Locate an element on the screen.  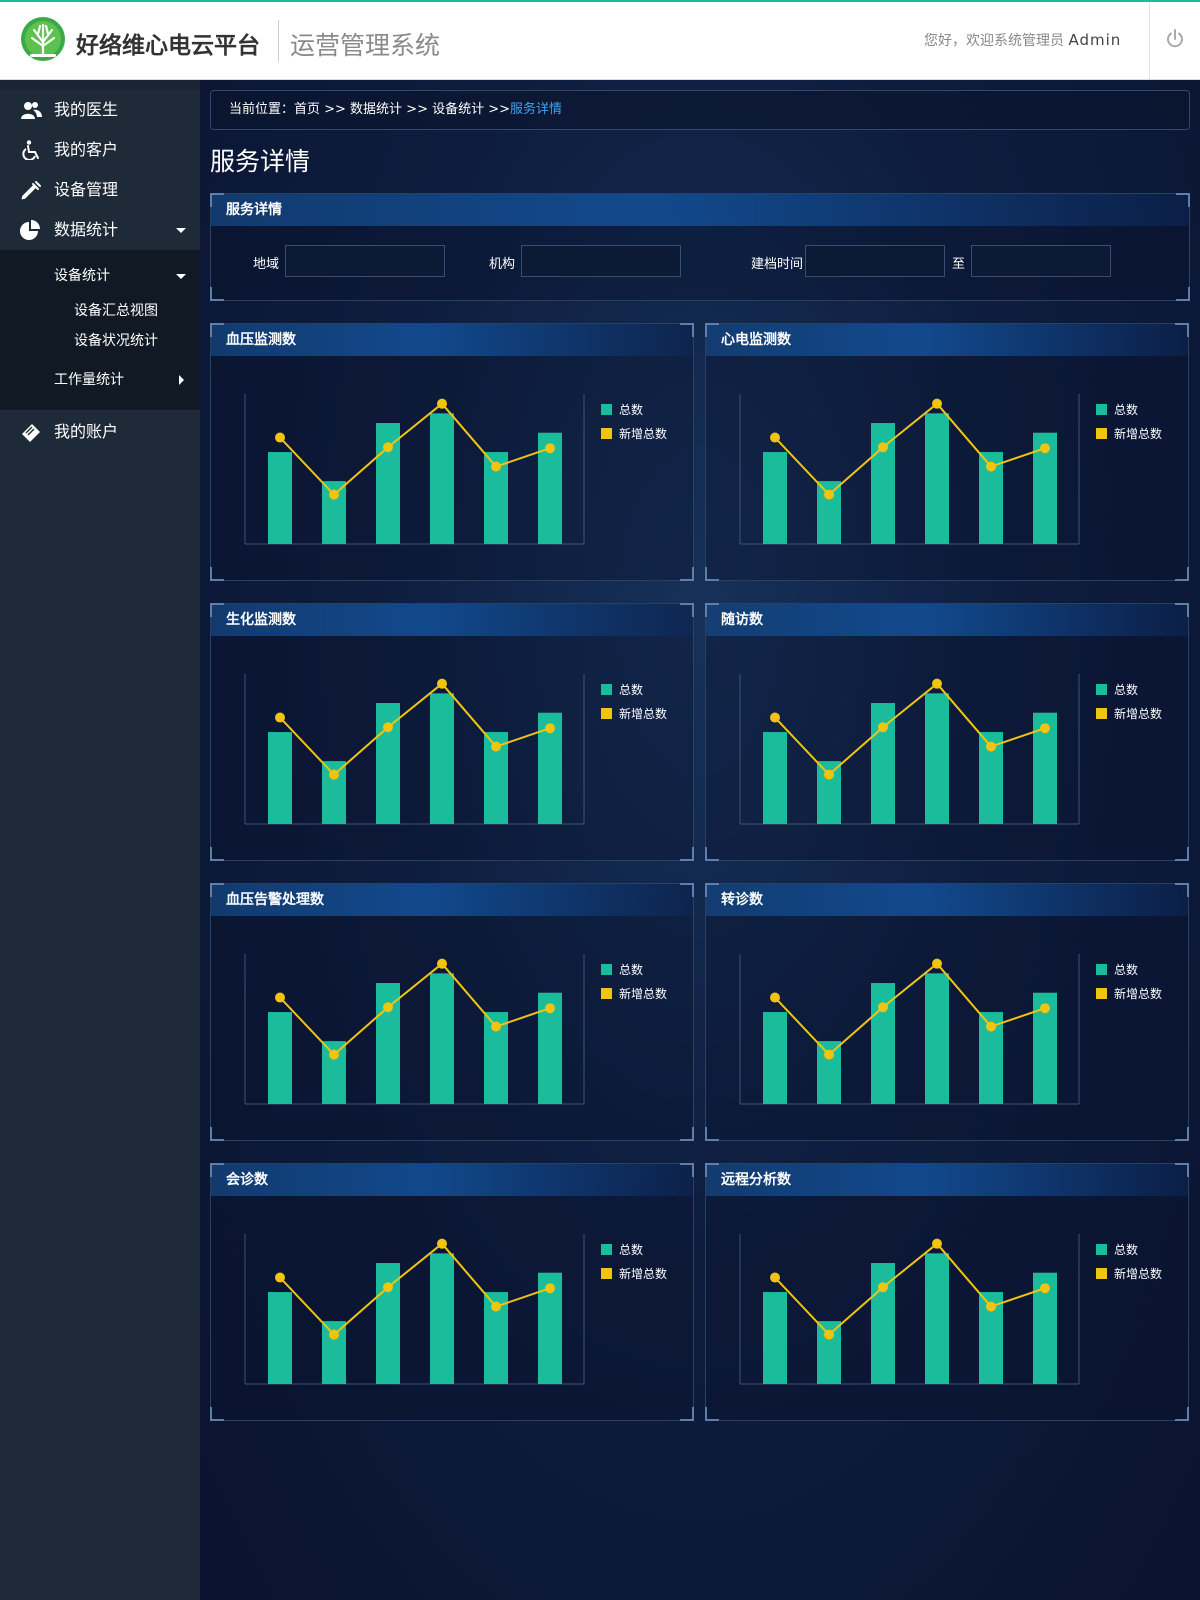
brand-name: 好络维心电云平台 is located at coordinates (168, 46).